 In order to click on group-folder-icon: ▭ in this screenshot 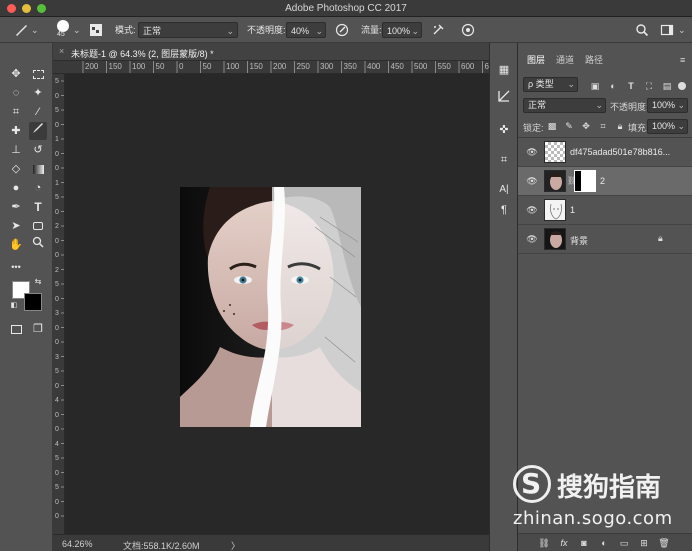, I will do `click(624, 543)`.